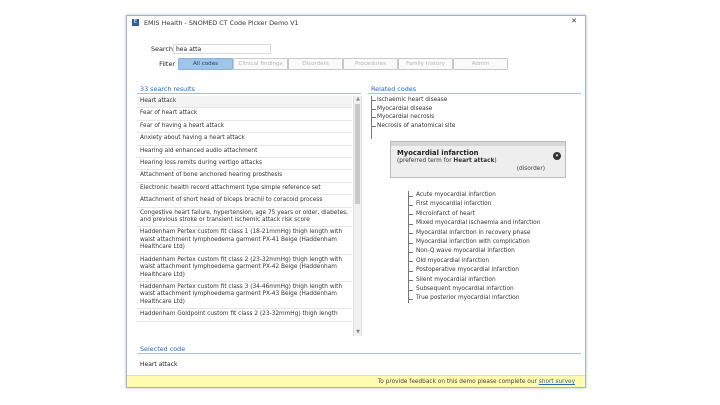 The image size is (720, 405). Describe the element at coordinates (474, 251) in the screenshot. I see `child-code-item: Non-Q wave myocardial infarction` at that location.